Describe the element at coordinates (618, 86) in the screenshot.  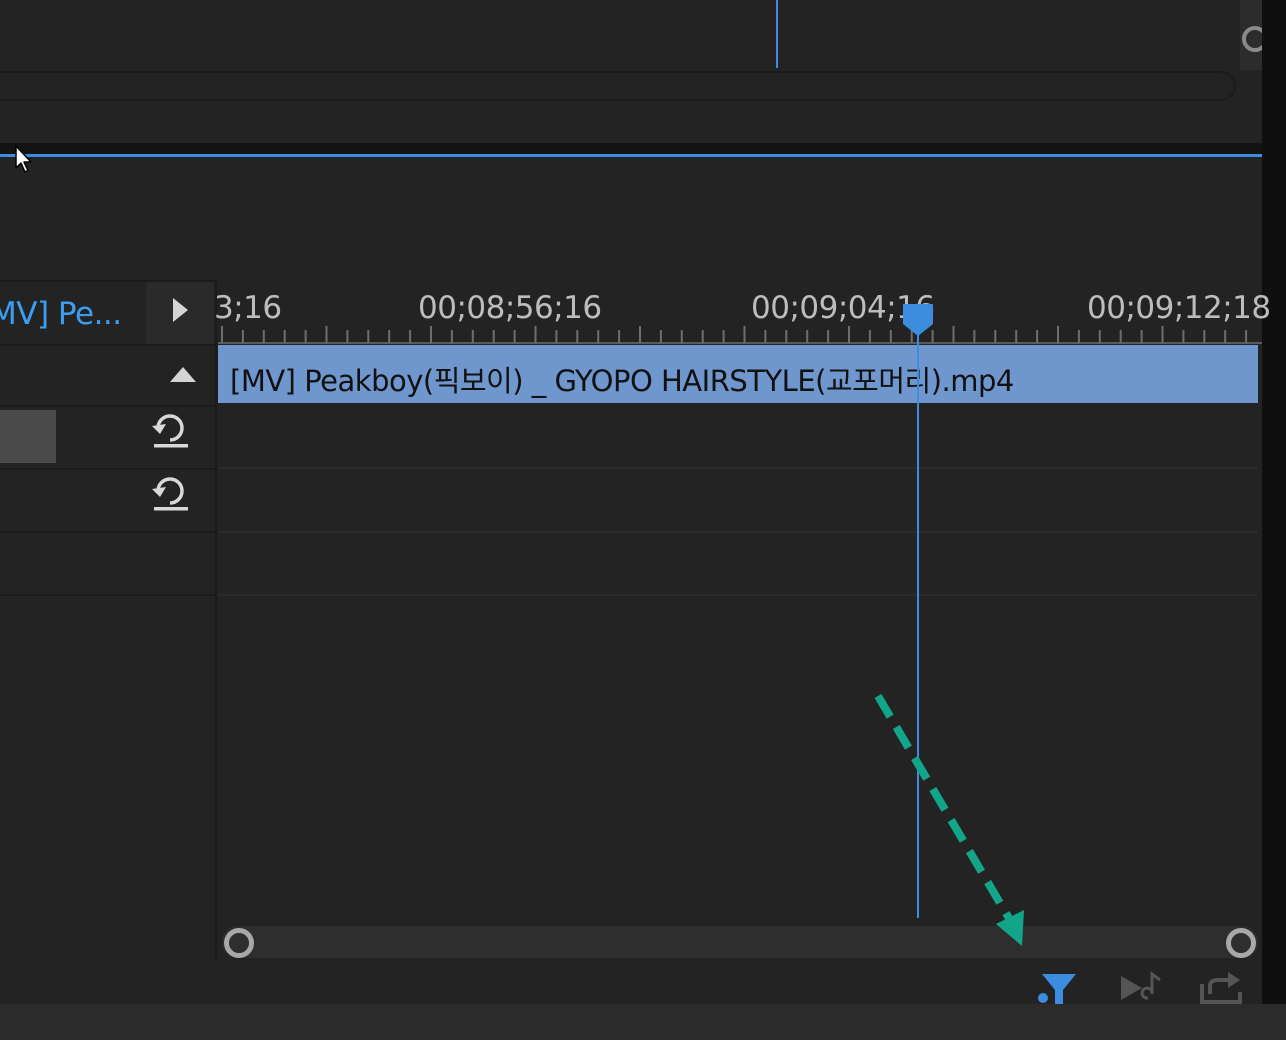
I see `monitor-scrollbar` at that location.